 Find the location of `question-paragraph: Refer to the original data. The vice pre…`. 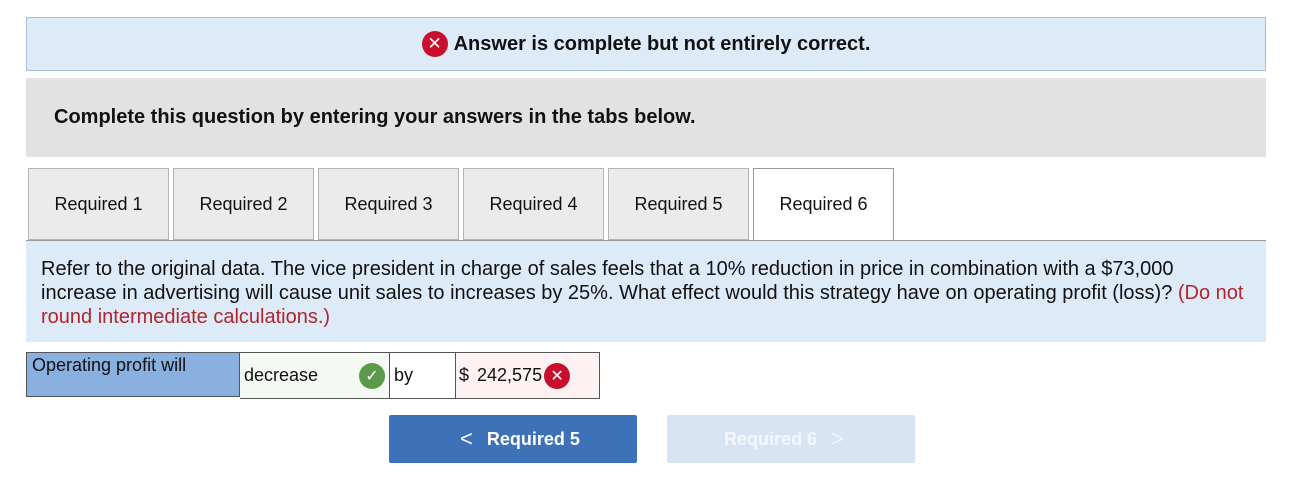

question-paragraph: Refer to the original data. The vice pre… is located at coordinates (646, 293).